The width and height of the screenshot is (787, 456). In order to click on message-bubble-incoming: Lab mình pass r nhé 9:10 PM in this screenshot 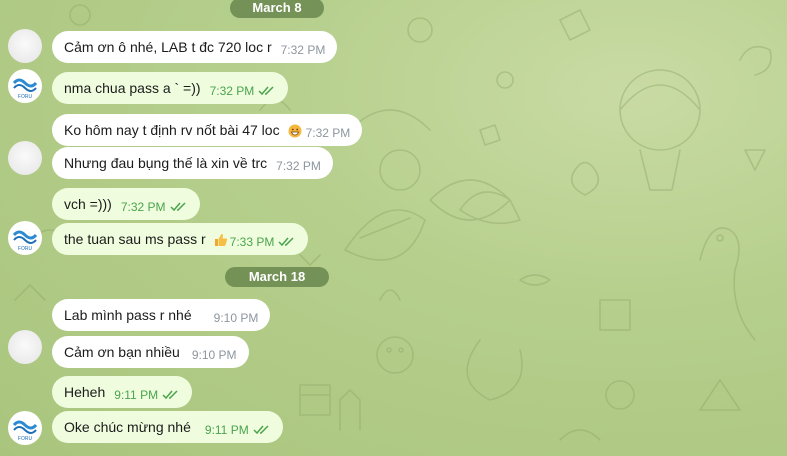, I will do `click(161, 315)`.